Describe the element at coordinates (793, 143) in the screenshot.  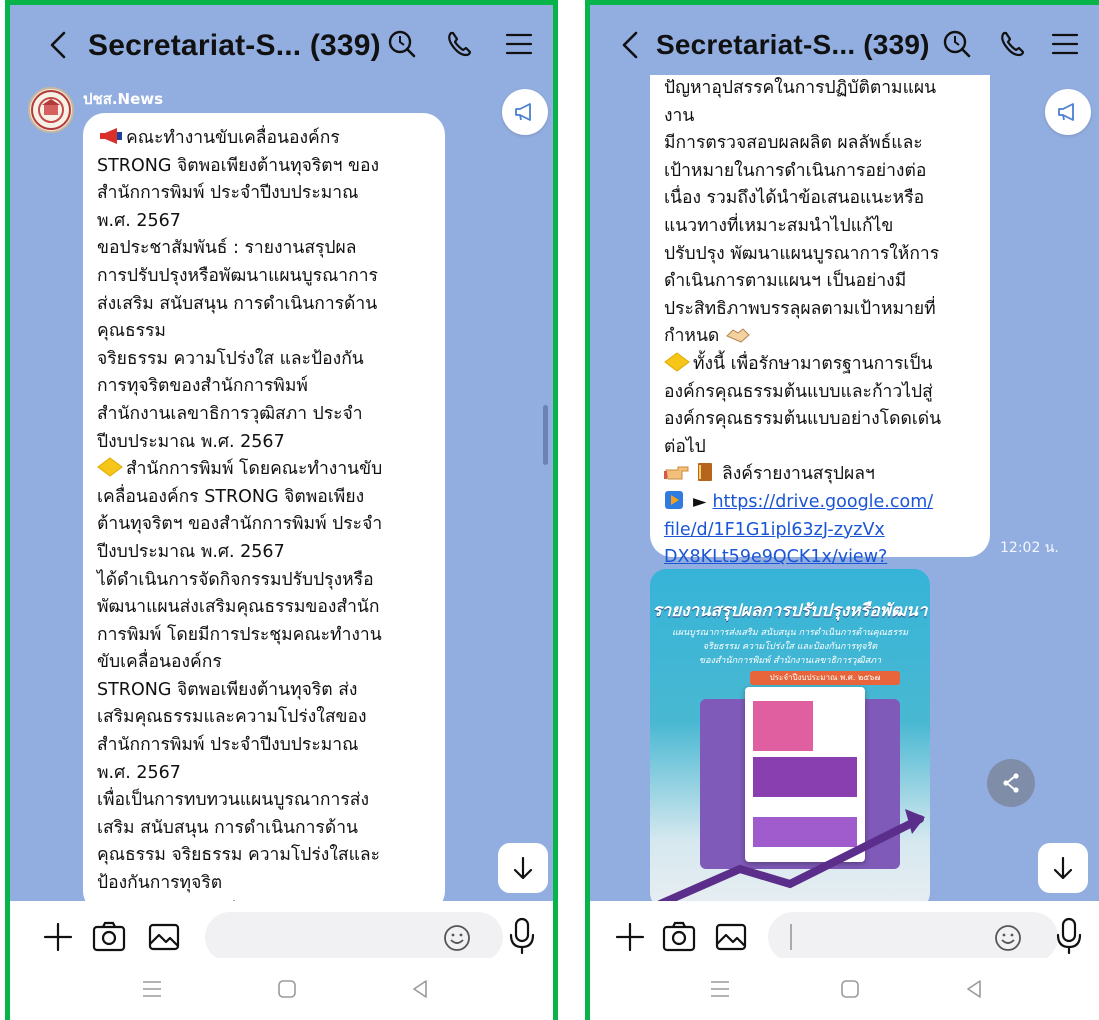
I see `message-text: มีการตรวจสอบผลผลิต ผลลัพธ์และ` at that location.